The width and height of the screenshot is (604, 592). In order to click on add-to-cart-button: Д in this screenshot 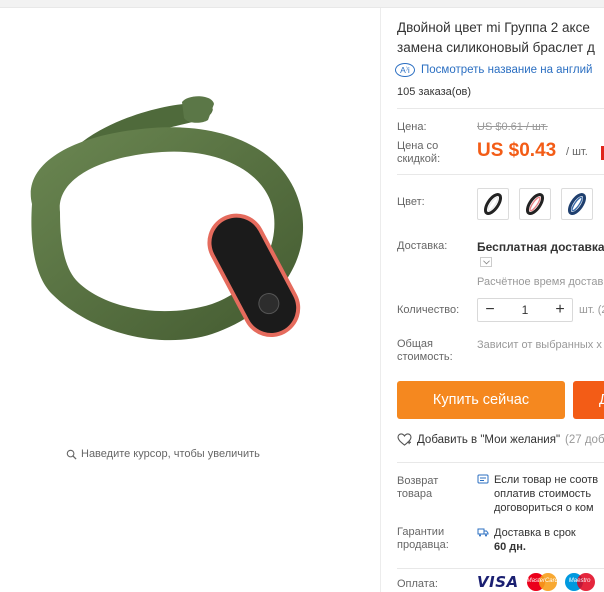, I will do `click(588, 400)`.